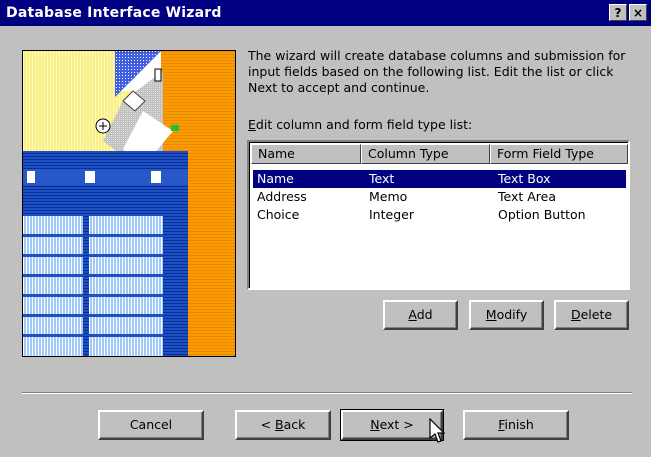  I want to click on back-button: < Back, so click(283, 425).